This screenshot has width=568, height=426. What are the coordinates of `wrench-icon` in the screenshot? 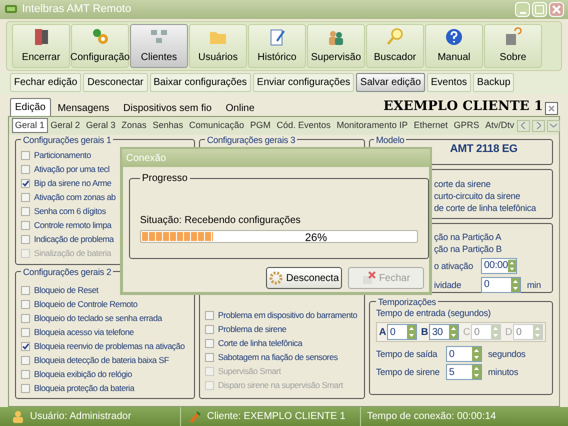 It's located at (195, 416).